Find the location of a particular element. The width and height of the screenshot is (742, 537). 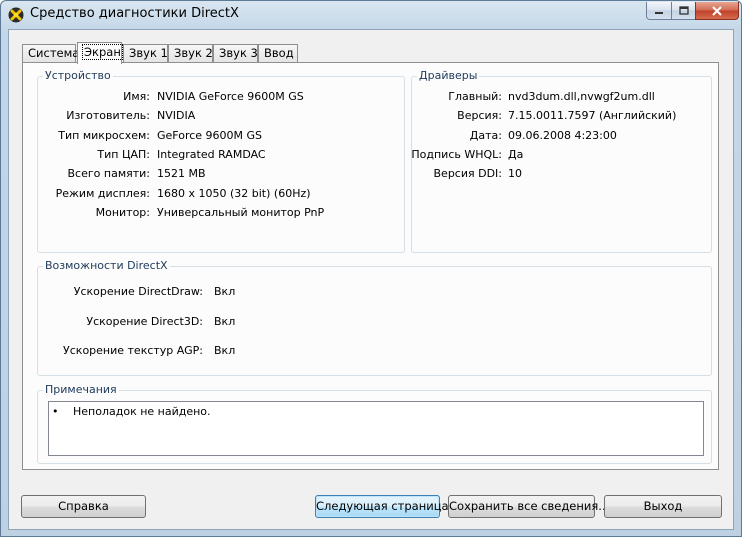

agp-accel-value: Вкл is located at coordinates (225, 350).